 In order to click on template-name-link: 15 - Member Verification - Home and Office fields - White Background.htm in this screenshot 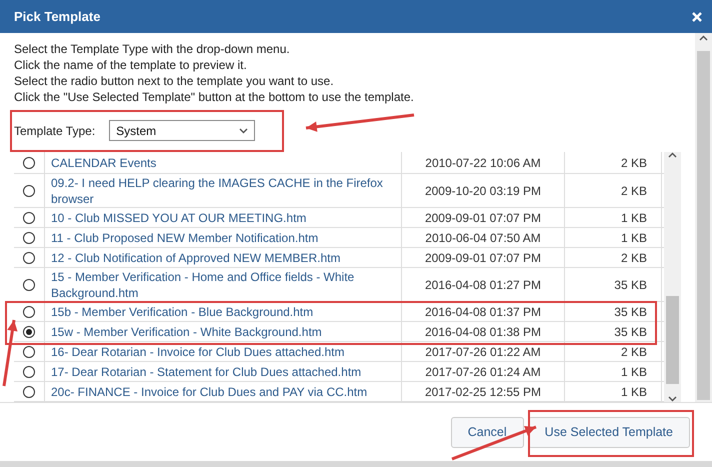, I will do `click(223, 285)`.